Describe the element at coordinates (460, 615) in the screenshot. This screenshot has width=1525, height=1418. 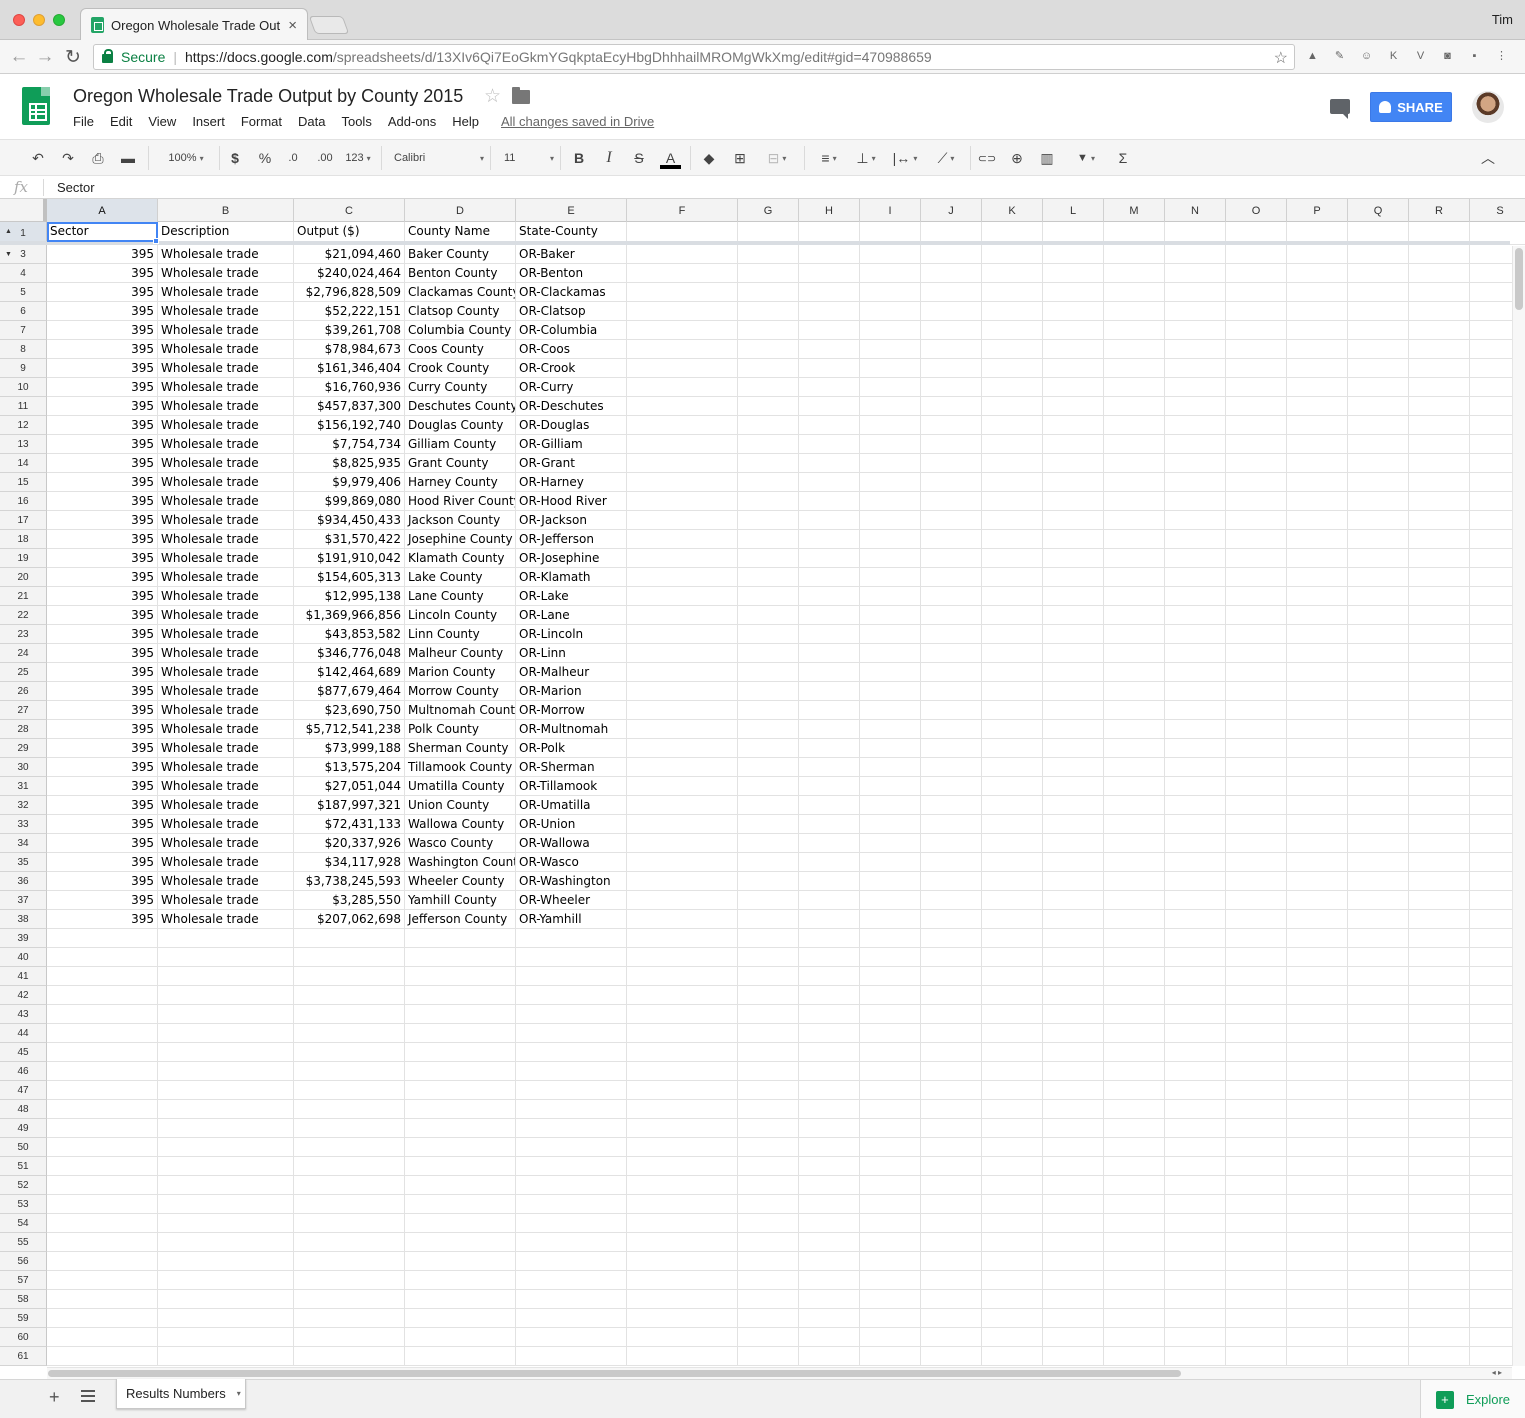
I see `cell: Lincoln County` at that location.